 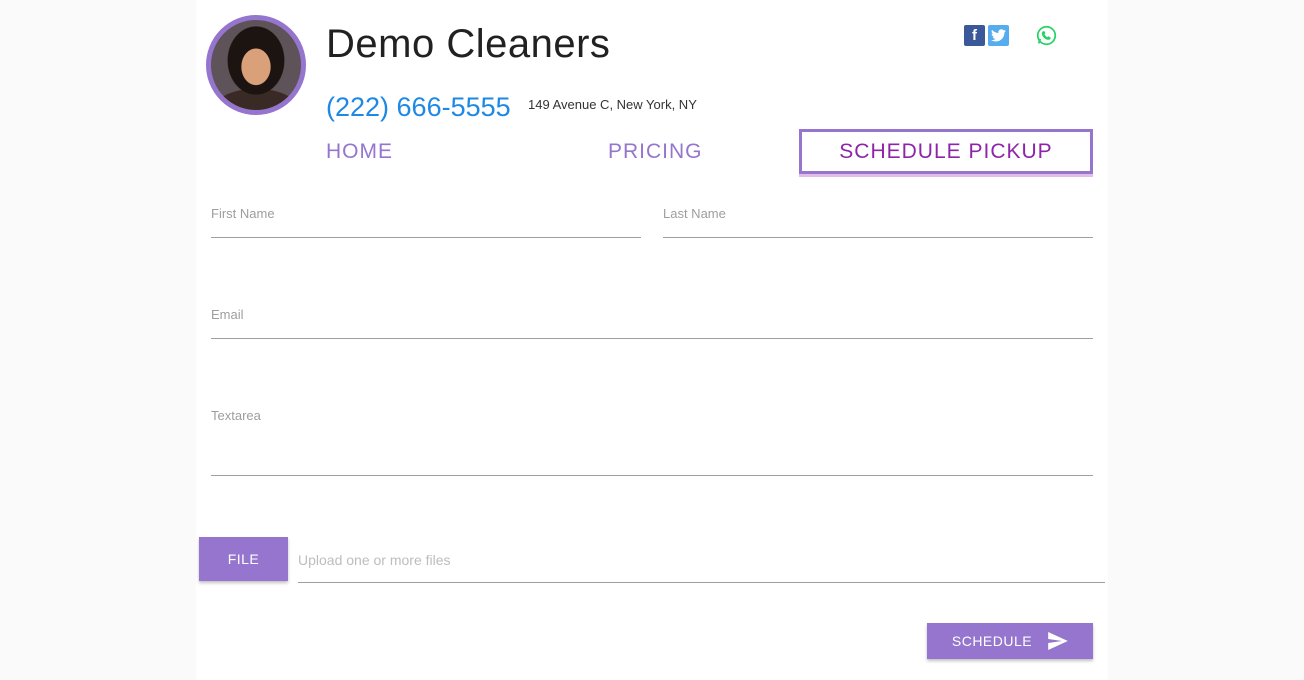 What do you see at coordinates (227, 314) in the screenshot?
I see `email-label: Email` at bounding box center [227, 314].